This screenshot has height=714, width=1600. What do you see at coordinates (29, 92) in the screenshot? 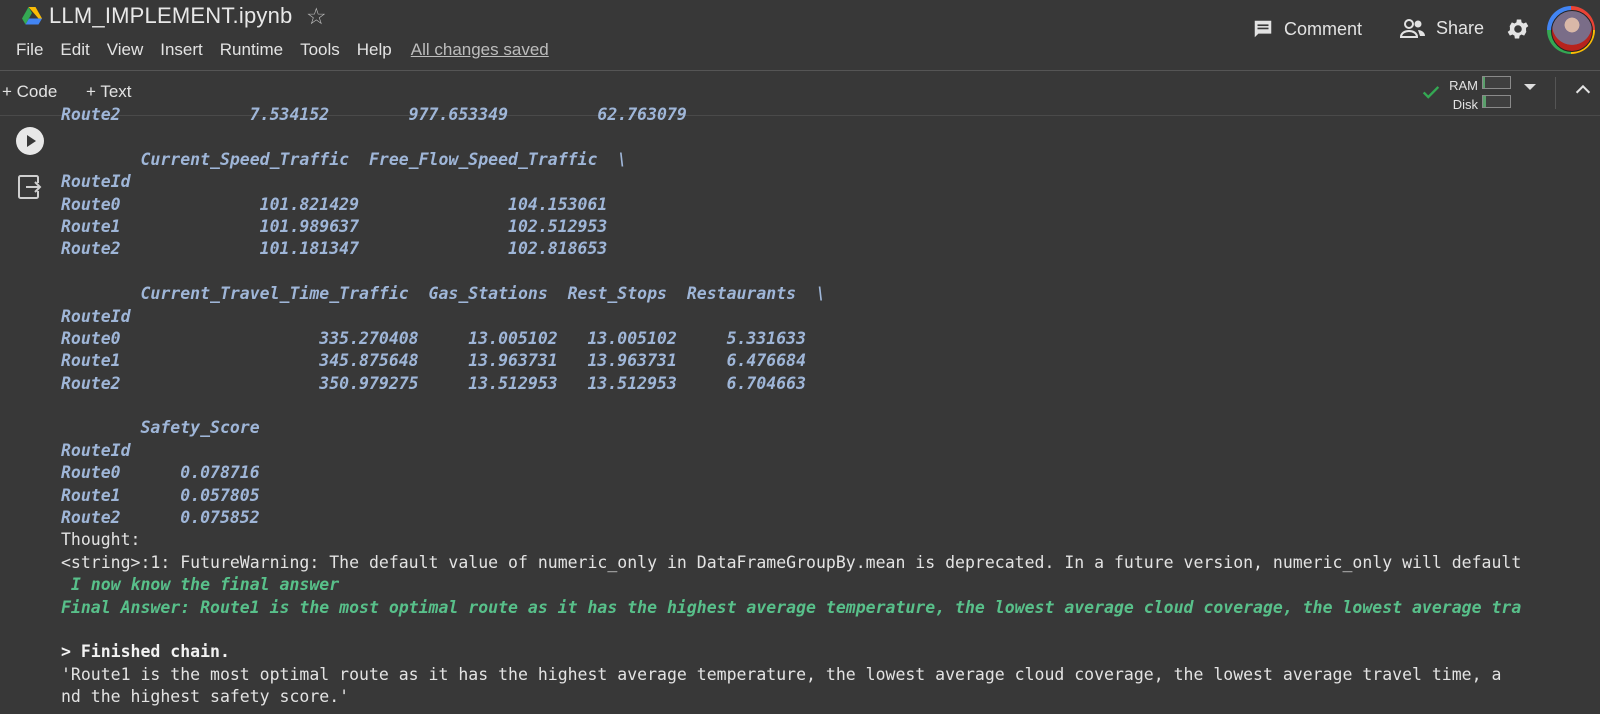
I see `add-code-button: + Code` at bounding box center [29, 92].